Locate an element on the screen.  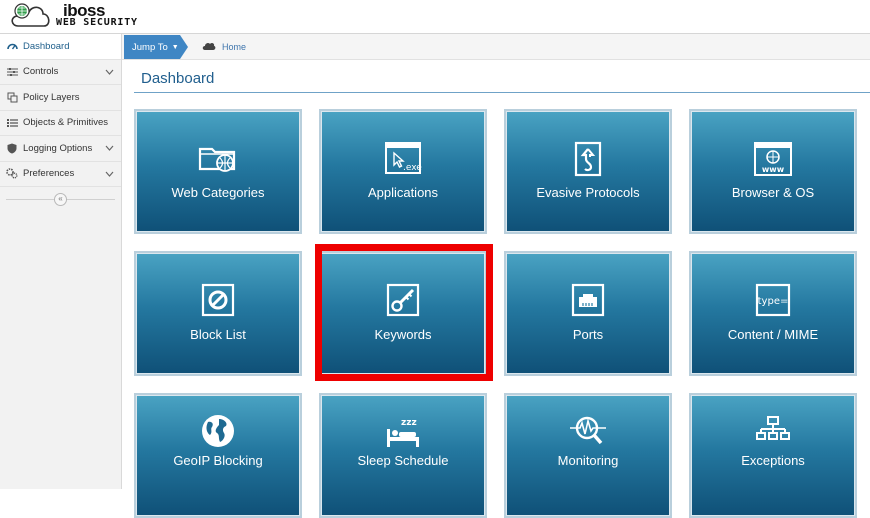
collapse-sidebar-button: « is located at coordinates (60, 199).